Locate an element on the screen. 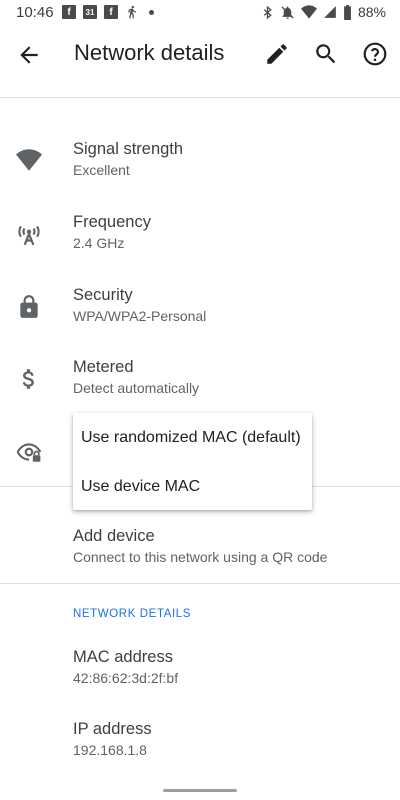 This screenshot has height=800, width=400. help-icon is located at coordinates (375, 54).